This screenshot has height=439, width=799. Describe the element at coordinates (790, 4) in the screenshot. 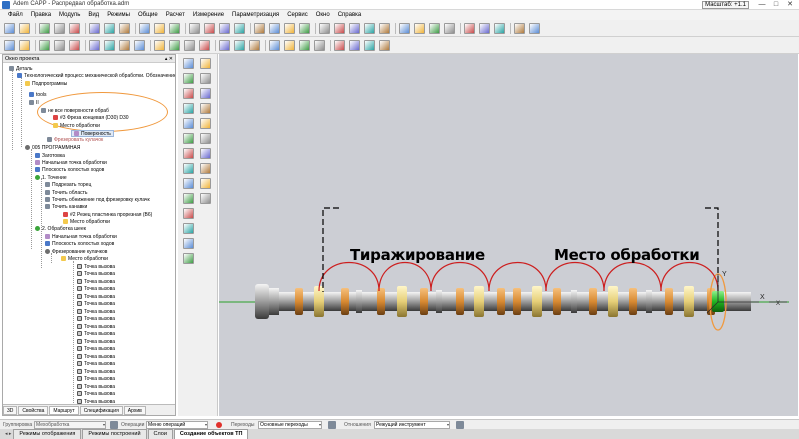

I see `close-button: ✕` at that location.